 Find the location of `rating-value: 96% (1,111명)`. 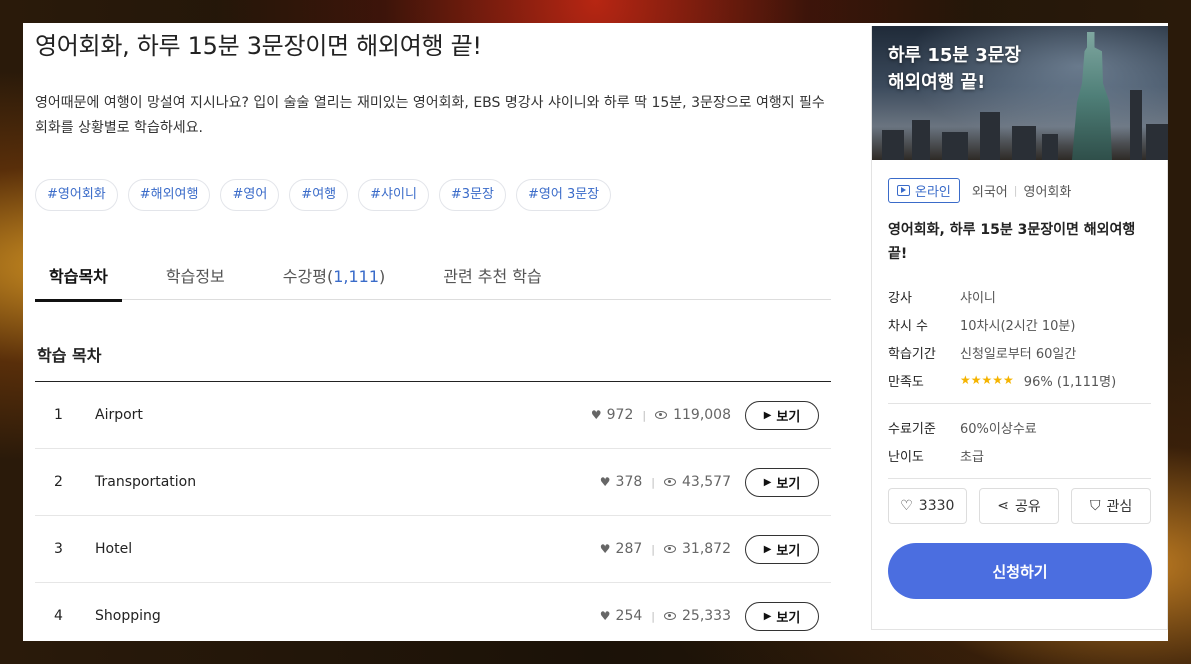

rating-value: 96% (1,111명) is located at coordinates (1070, 382).